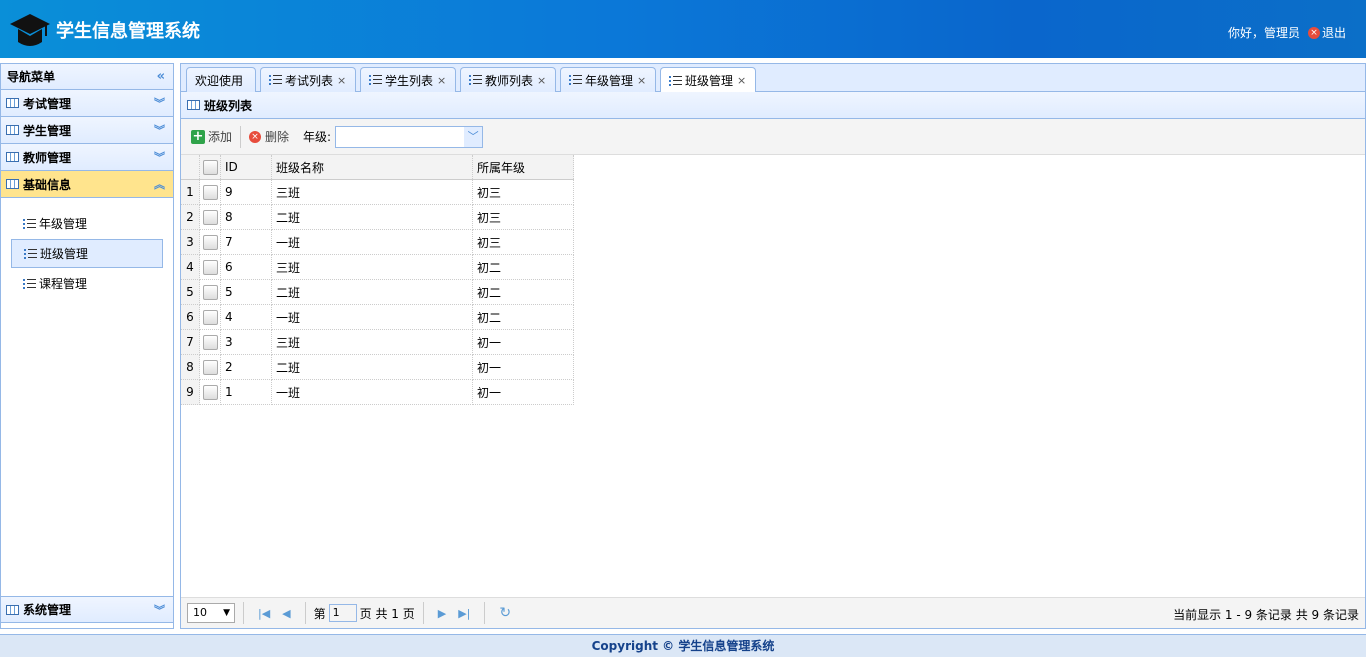 The height and width of the screenshot is (657, 1366). Describe the element at coordinates (377, 242) in the screenshot. I see `table-row: 3 7 一班 初三` at that location.